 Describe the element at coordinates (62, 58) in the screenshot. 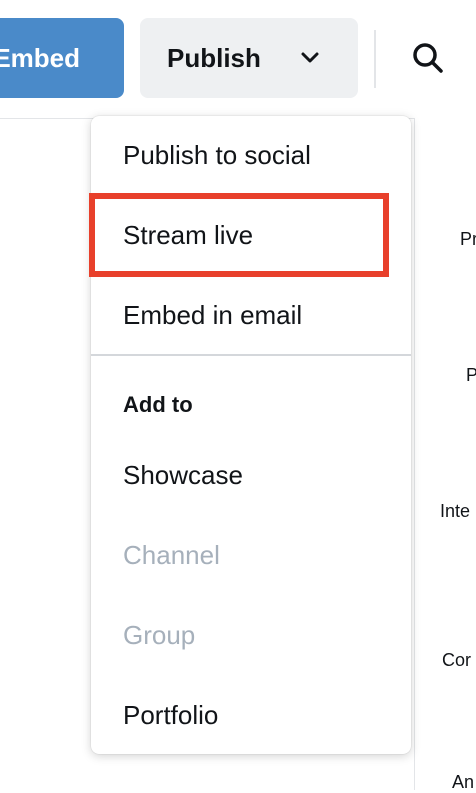

I see `embed-button: Embed` at that location.